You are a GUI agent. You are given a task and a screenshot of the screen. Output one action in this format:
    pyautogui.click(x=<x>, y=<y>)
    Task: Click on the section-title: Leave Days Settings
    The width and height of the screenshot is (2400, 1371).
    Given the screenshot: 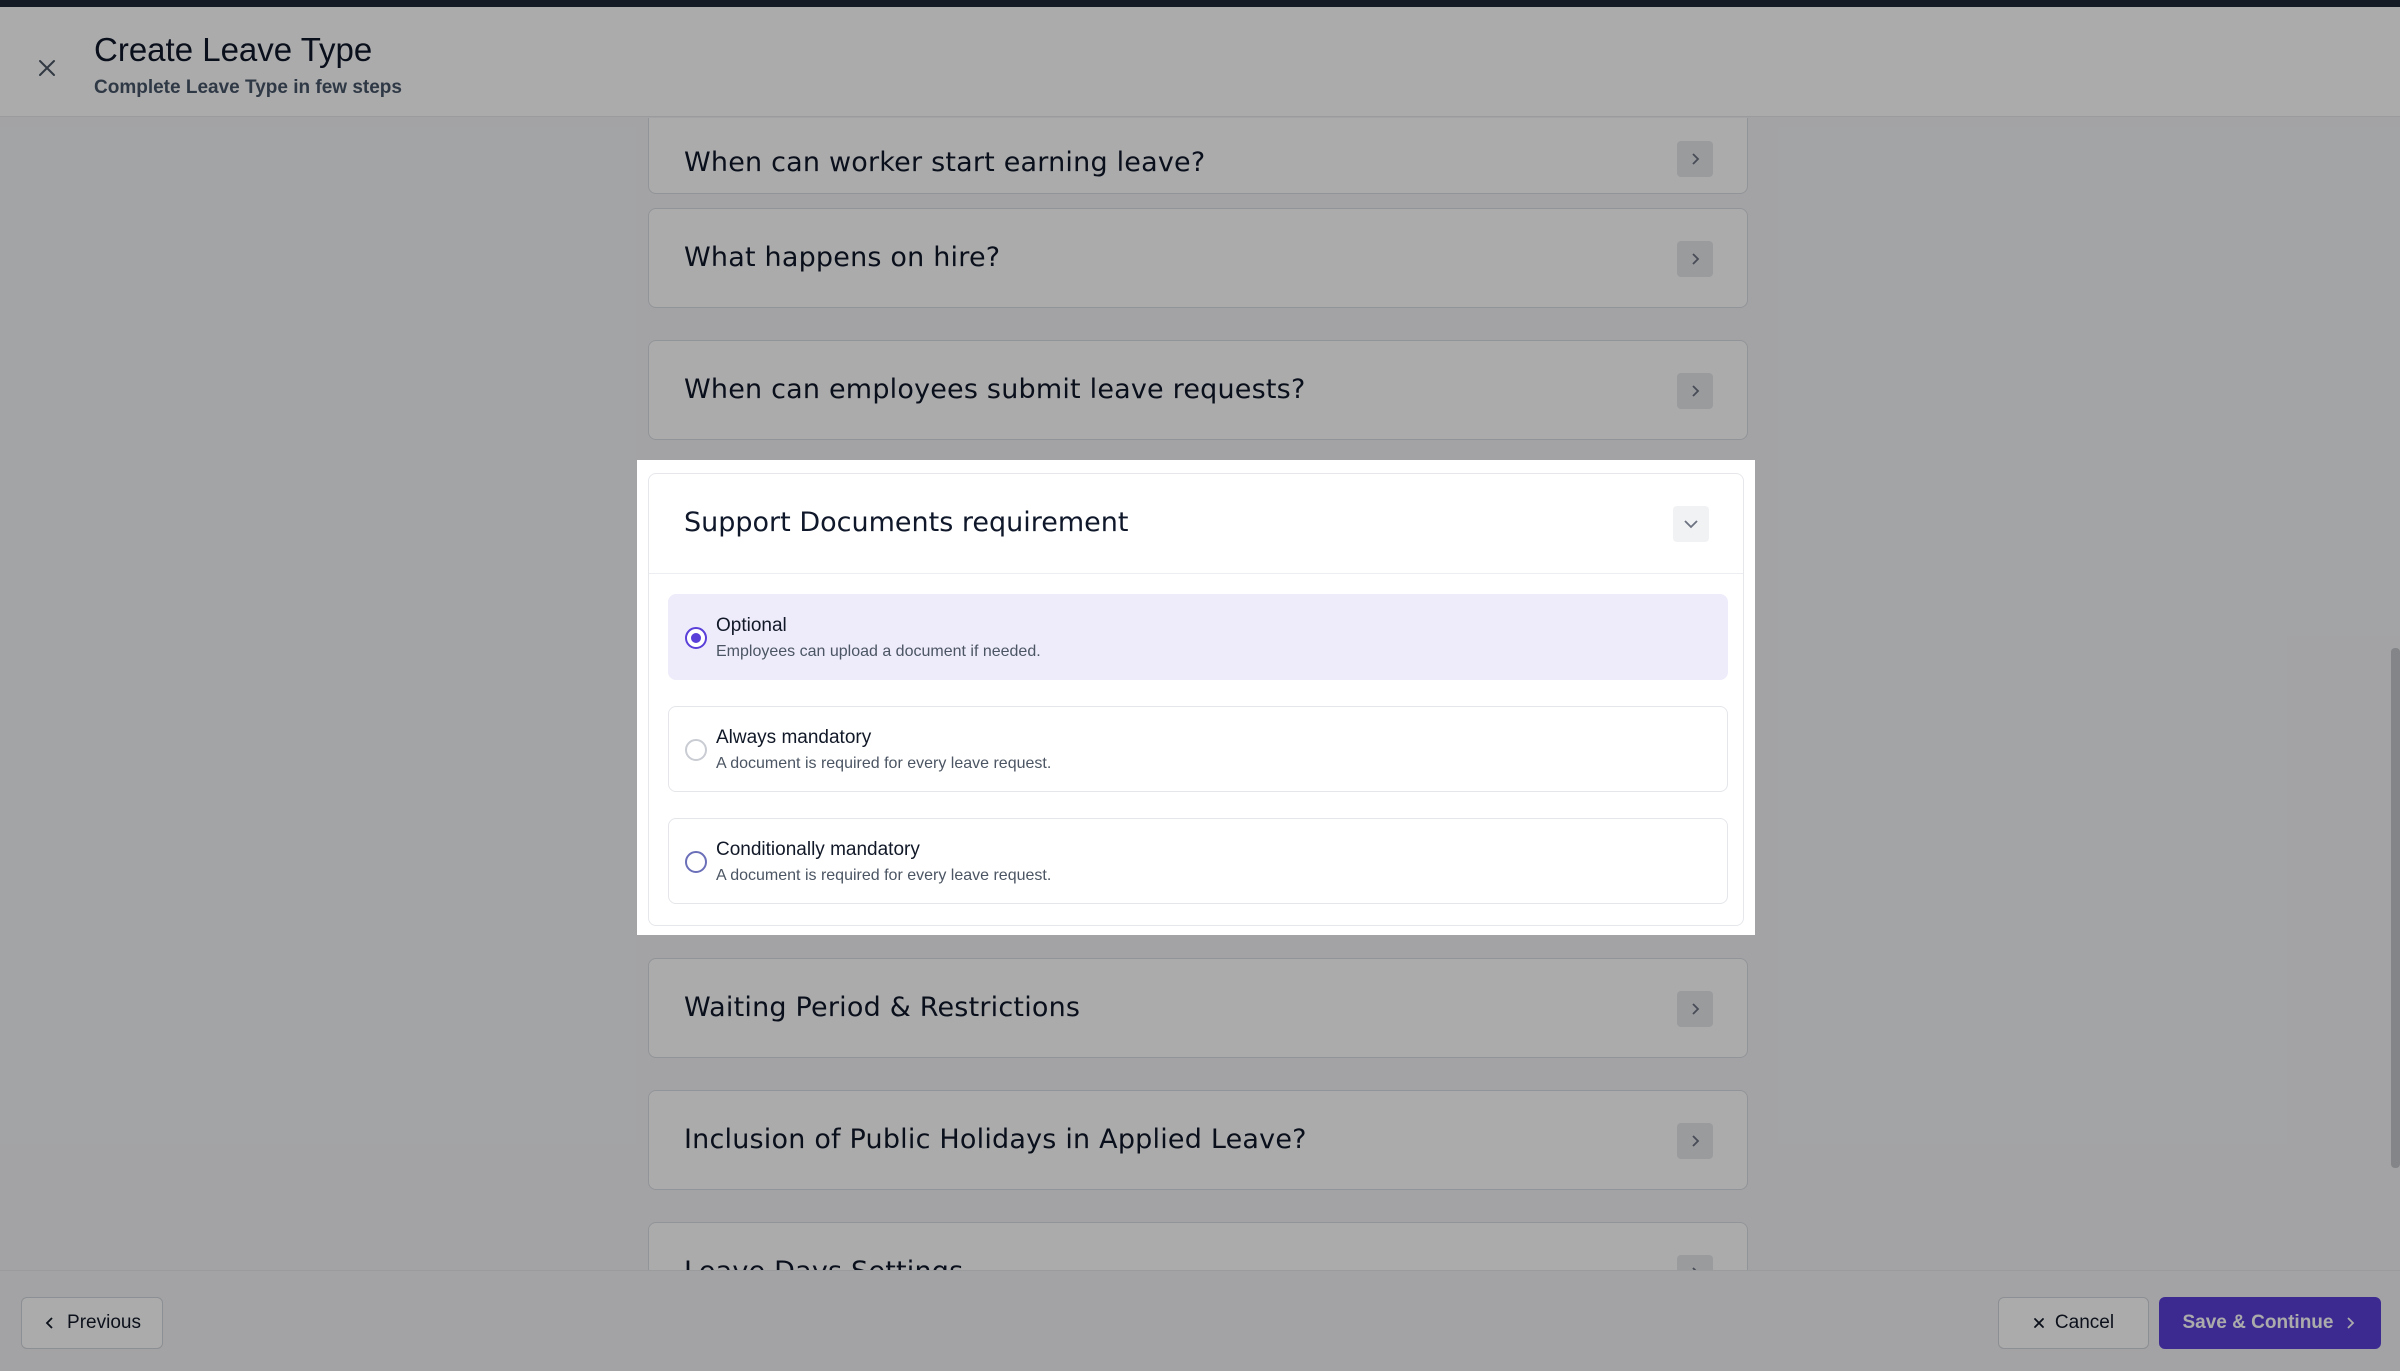 What is the action you would take?
    pyautogui.click(x=823, y=1263)
    